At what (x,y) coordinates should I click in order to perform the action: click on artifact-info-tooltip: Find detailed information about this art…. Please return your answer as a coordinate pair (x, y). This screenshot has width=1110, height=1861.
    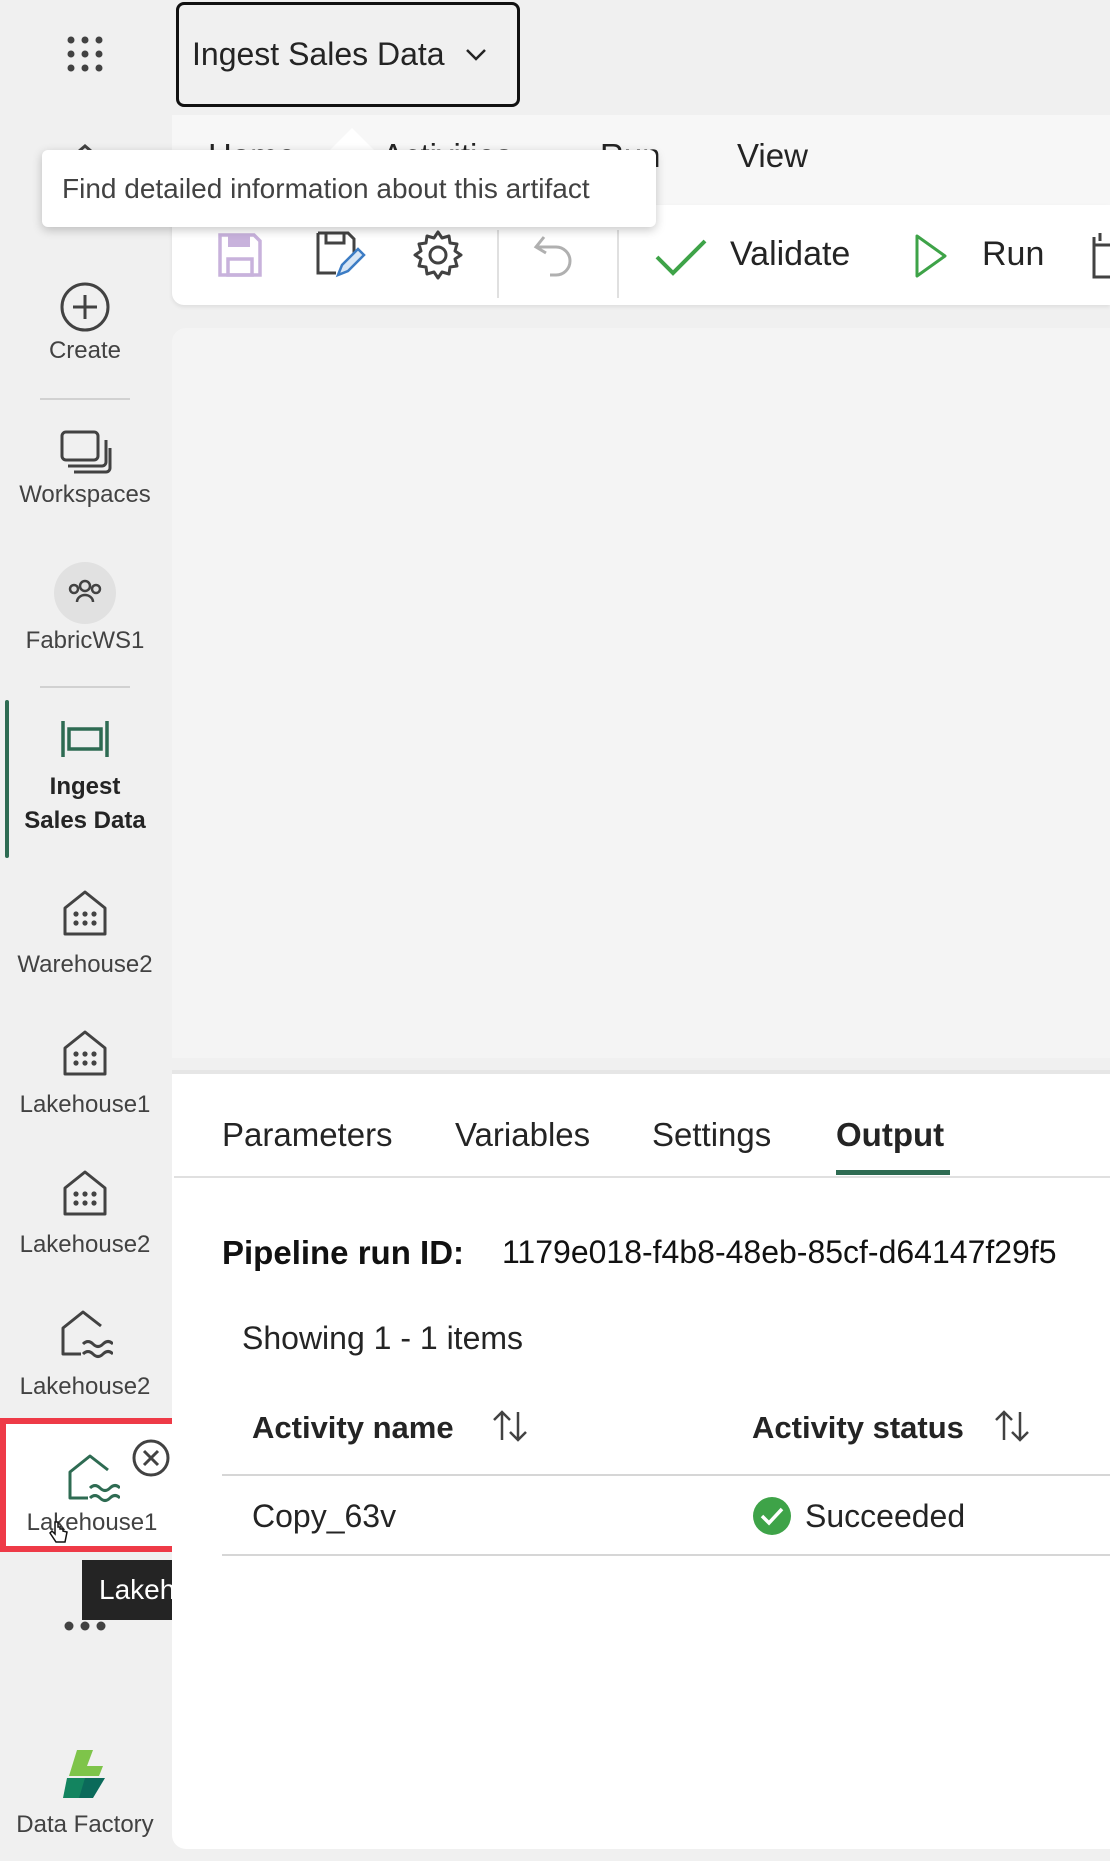
    Looking at the image, I should click on (349, 188).